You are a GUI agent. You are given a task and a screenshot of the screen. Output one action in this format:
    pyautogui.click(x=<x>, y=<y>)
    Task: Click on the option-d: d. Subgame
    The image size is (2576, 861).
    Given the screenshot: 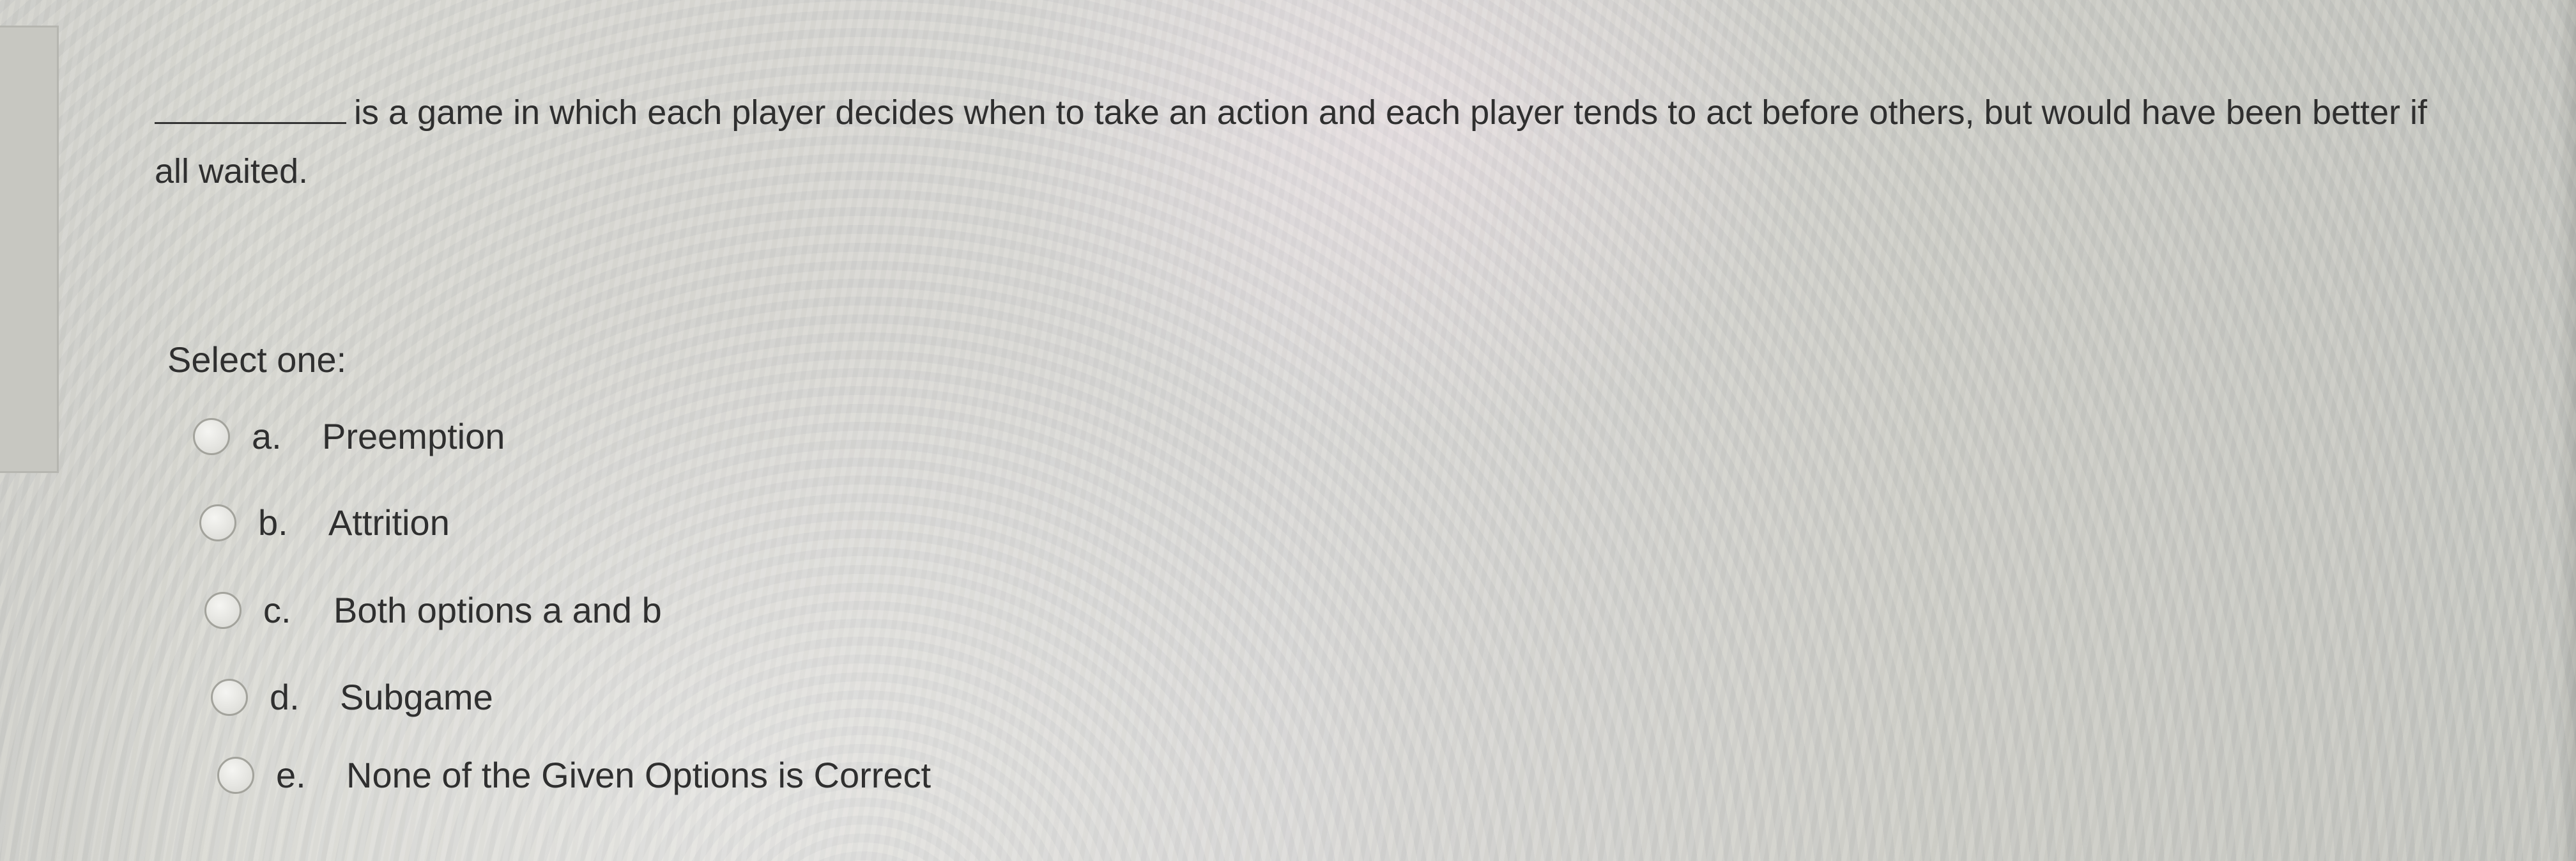 What is the action you would take?
    pyautogui.click(x=352, y=697)
    